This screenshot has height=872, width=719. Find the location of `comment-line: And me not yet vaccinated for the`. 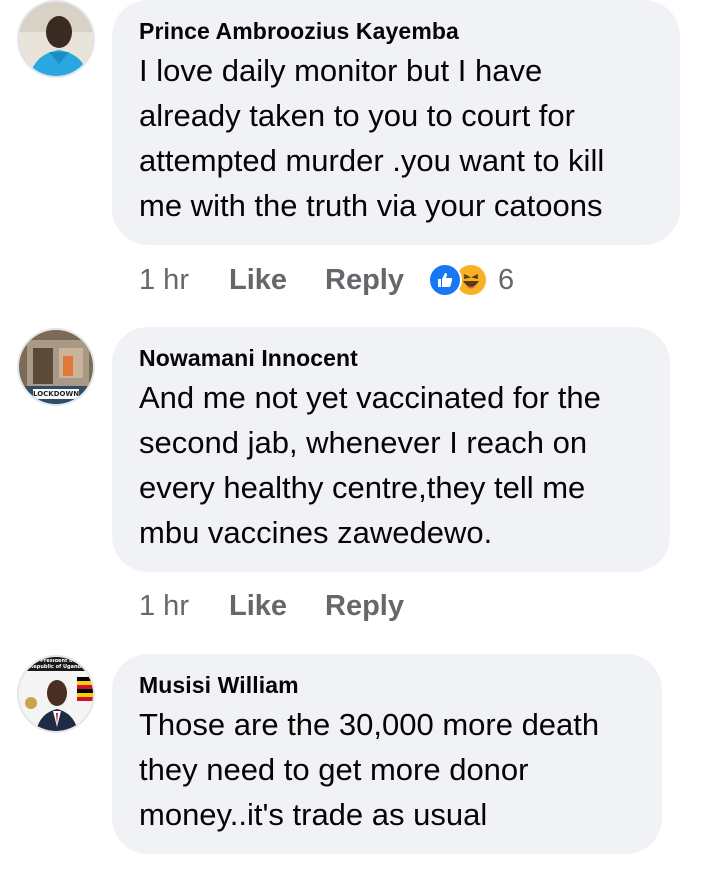

comment-line: And me not yet vaccinated for the is located at coordinates (370, 397).